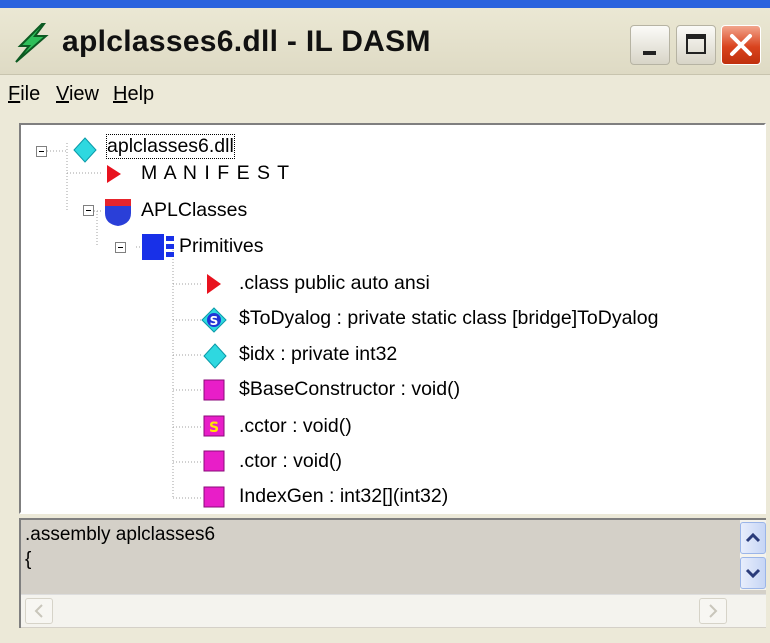 This screenshot has height=643, width=770. Describe the element at coordinates (649, 53) in the screenshot. I see `minimize-icon` at that location.